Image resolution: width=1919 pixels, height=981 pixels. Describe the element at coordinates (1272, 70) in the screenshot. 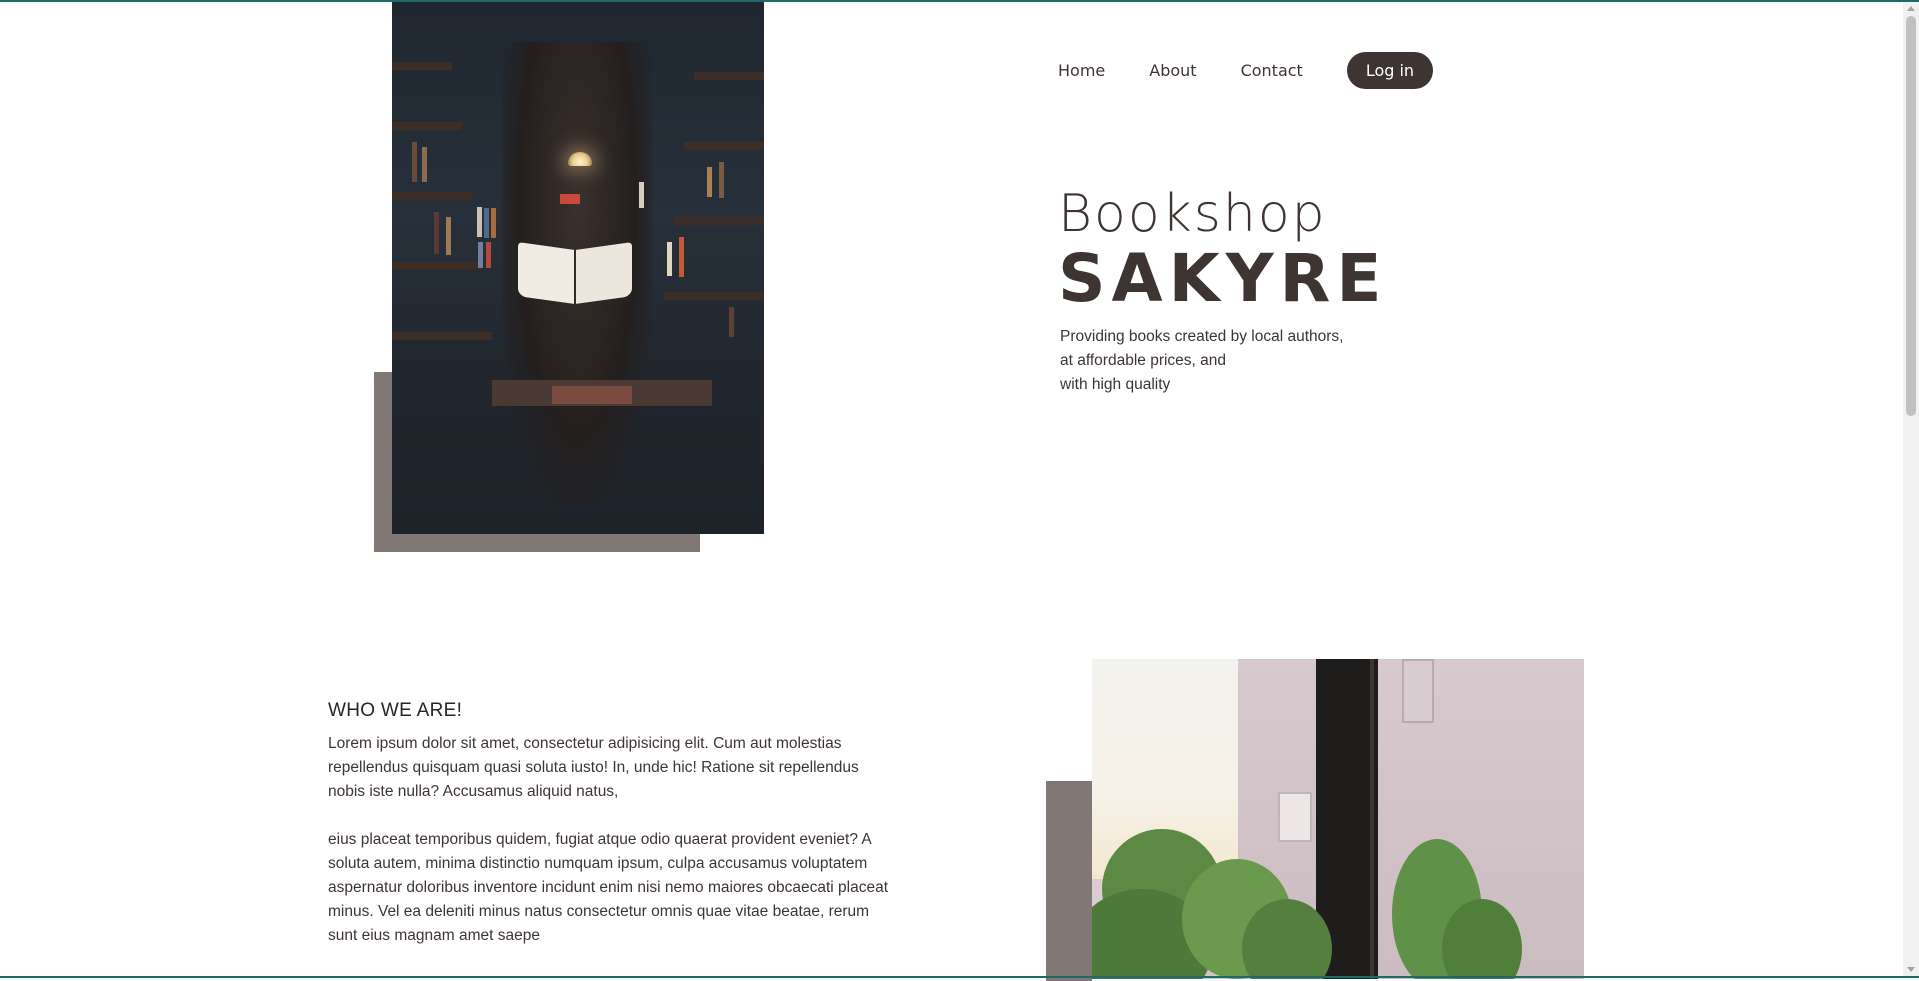

I see `nav-link-contact: Contact` at that location.